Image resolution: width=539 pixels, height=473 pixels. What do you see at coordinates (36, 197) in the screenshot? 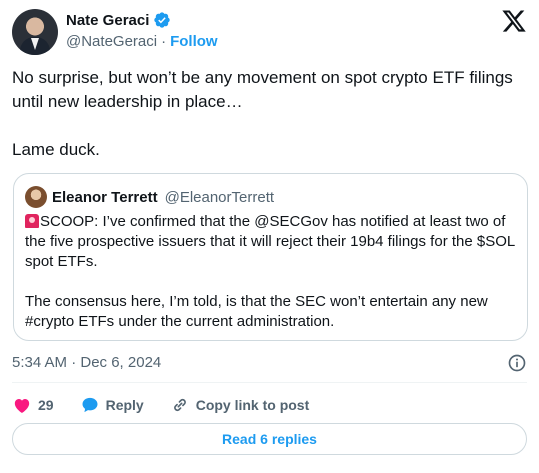
I see `quoted-author-avatar` at bounding box center [36, 197].